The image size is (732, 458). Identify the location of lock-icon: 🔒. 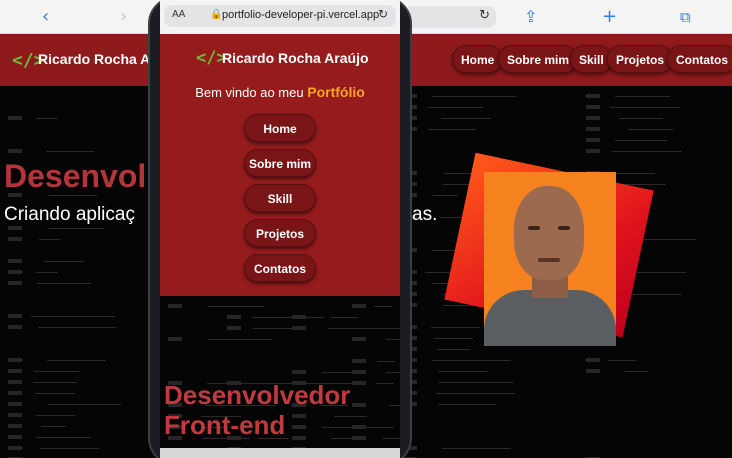
(216, 14).